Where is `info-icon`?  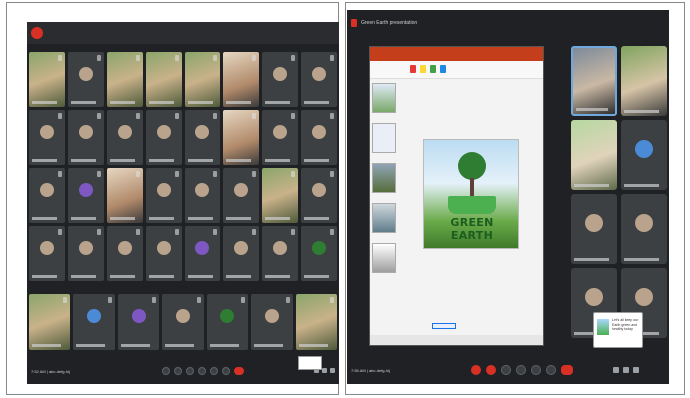 info-icon is located at coordinates (616, 370).